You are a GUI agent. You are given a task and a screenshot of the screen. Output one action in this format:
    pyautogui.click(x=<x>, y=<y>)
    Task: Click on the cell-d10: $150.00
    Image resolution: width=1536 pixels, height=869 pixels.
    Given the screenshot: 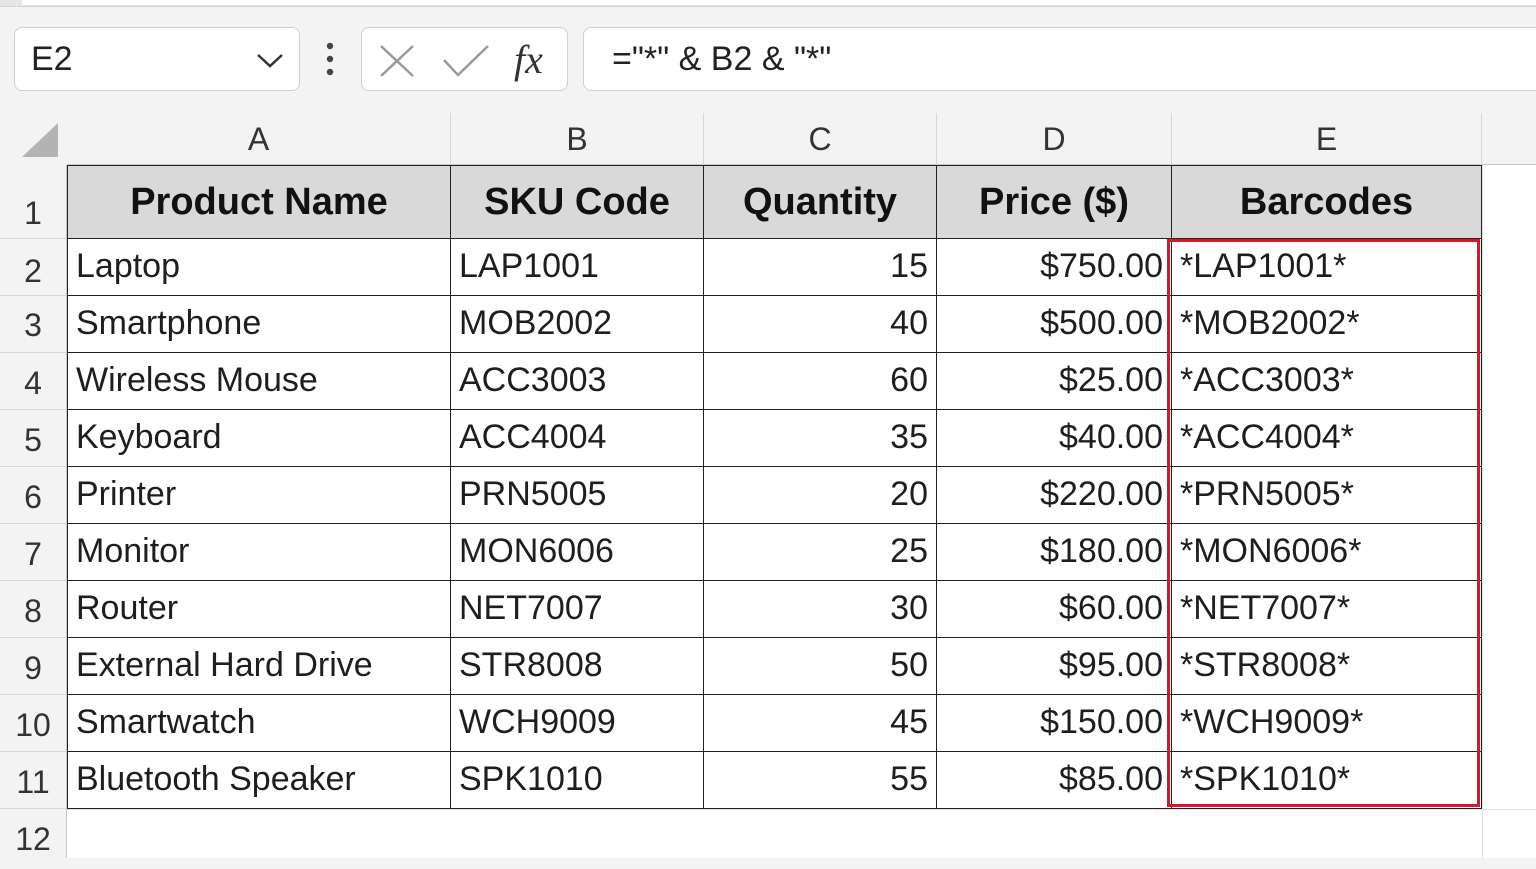 What is the action you would take?
    pyautogui.click(x=1054, y=723)
    